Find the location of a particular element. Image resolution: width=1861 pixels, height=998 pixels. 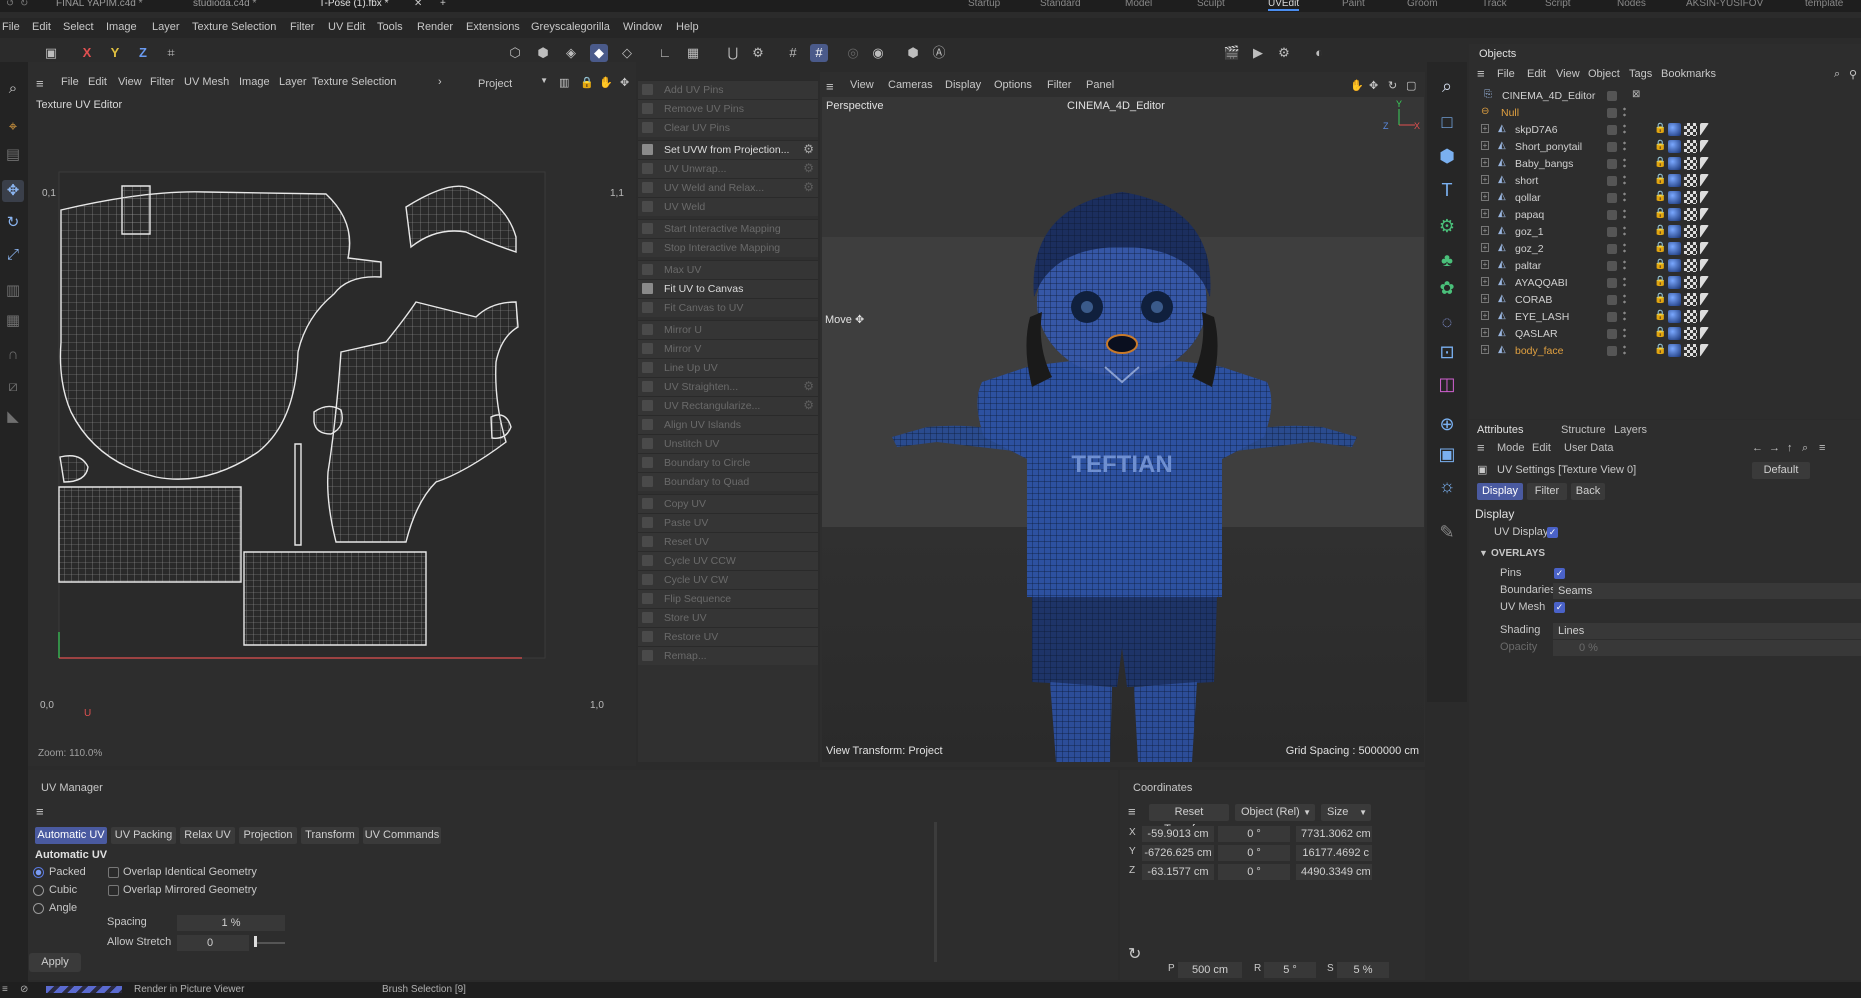

cloner-icon: ♣ is located at coordinates (1447, 260).